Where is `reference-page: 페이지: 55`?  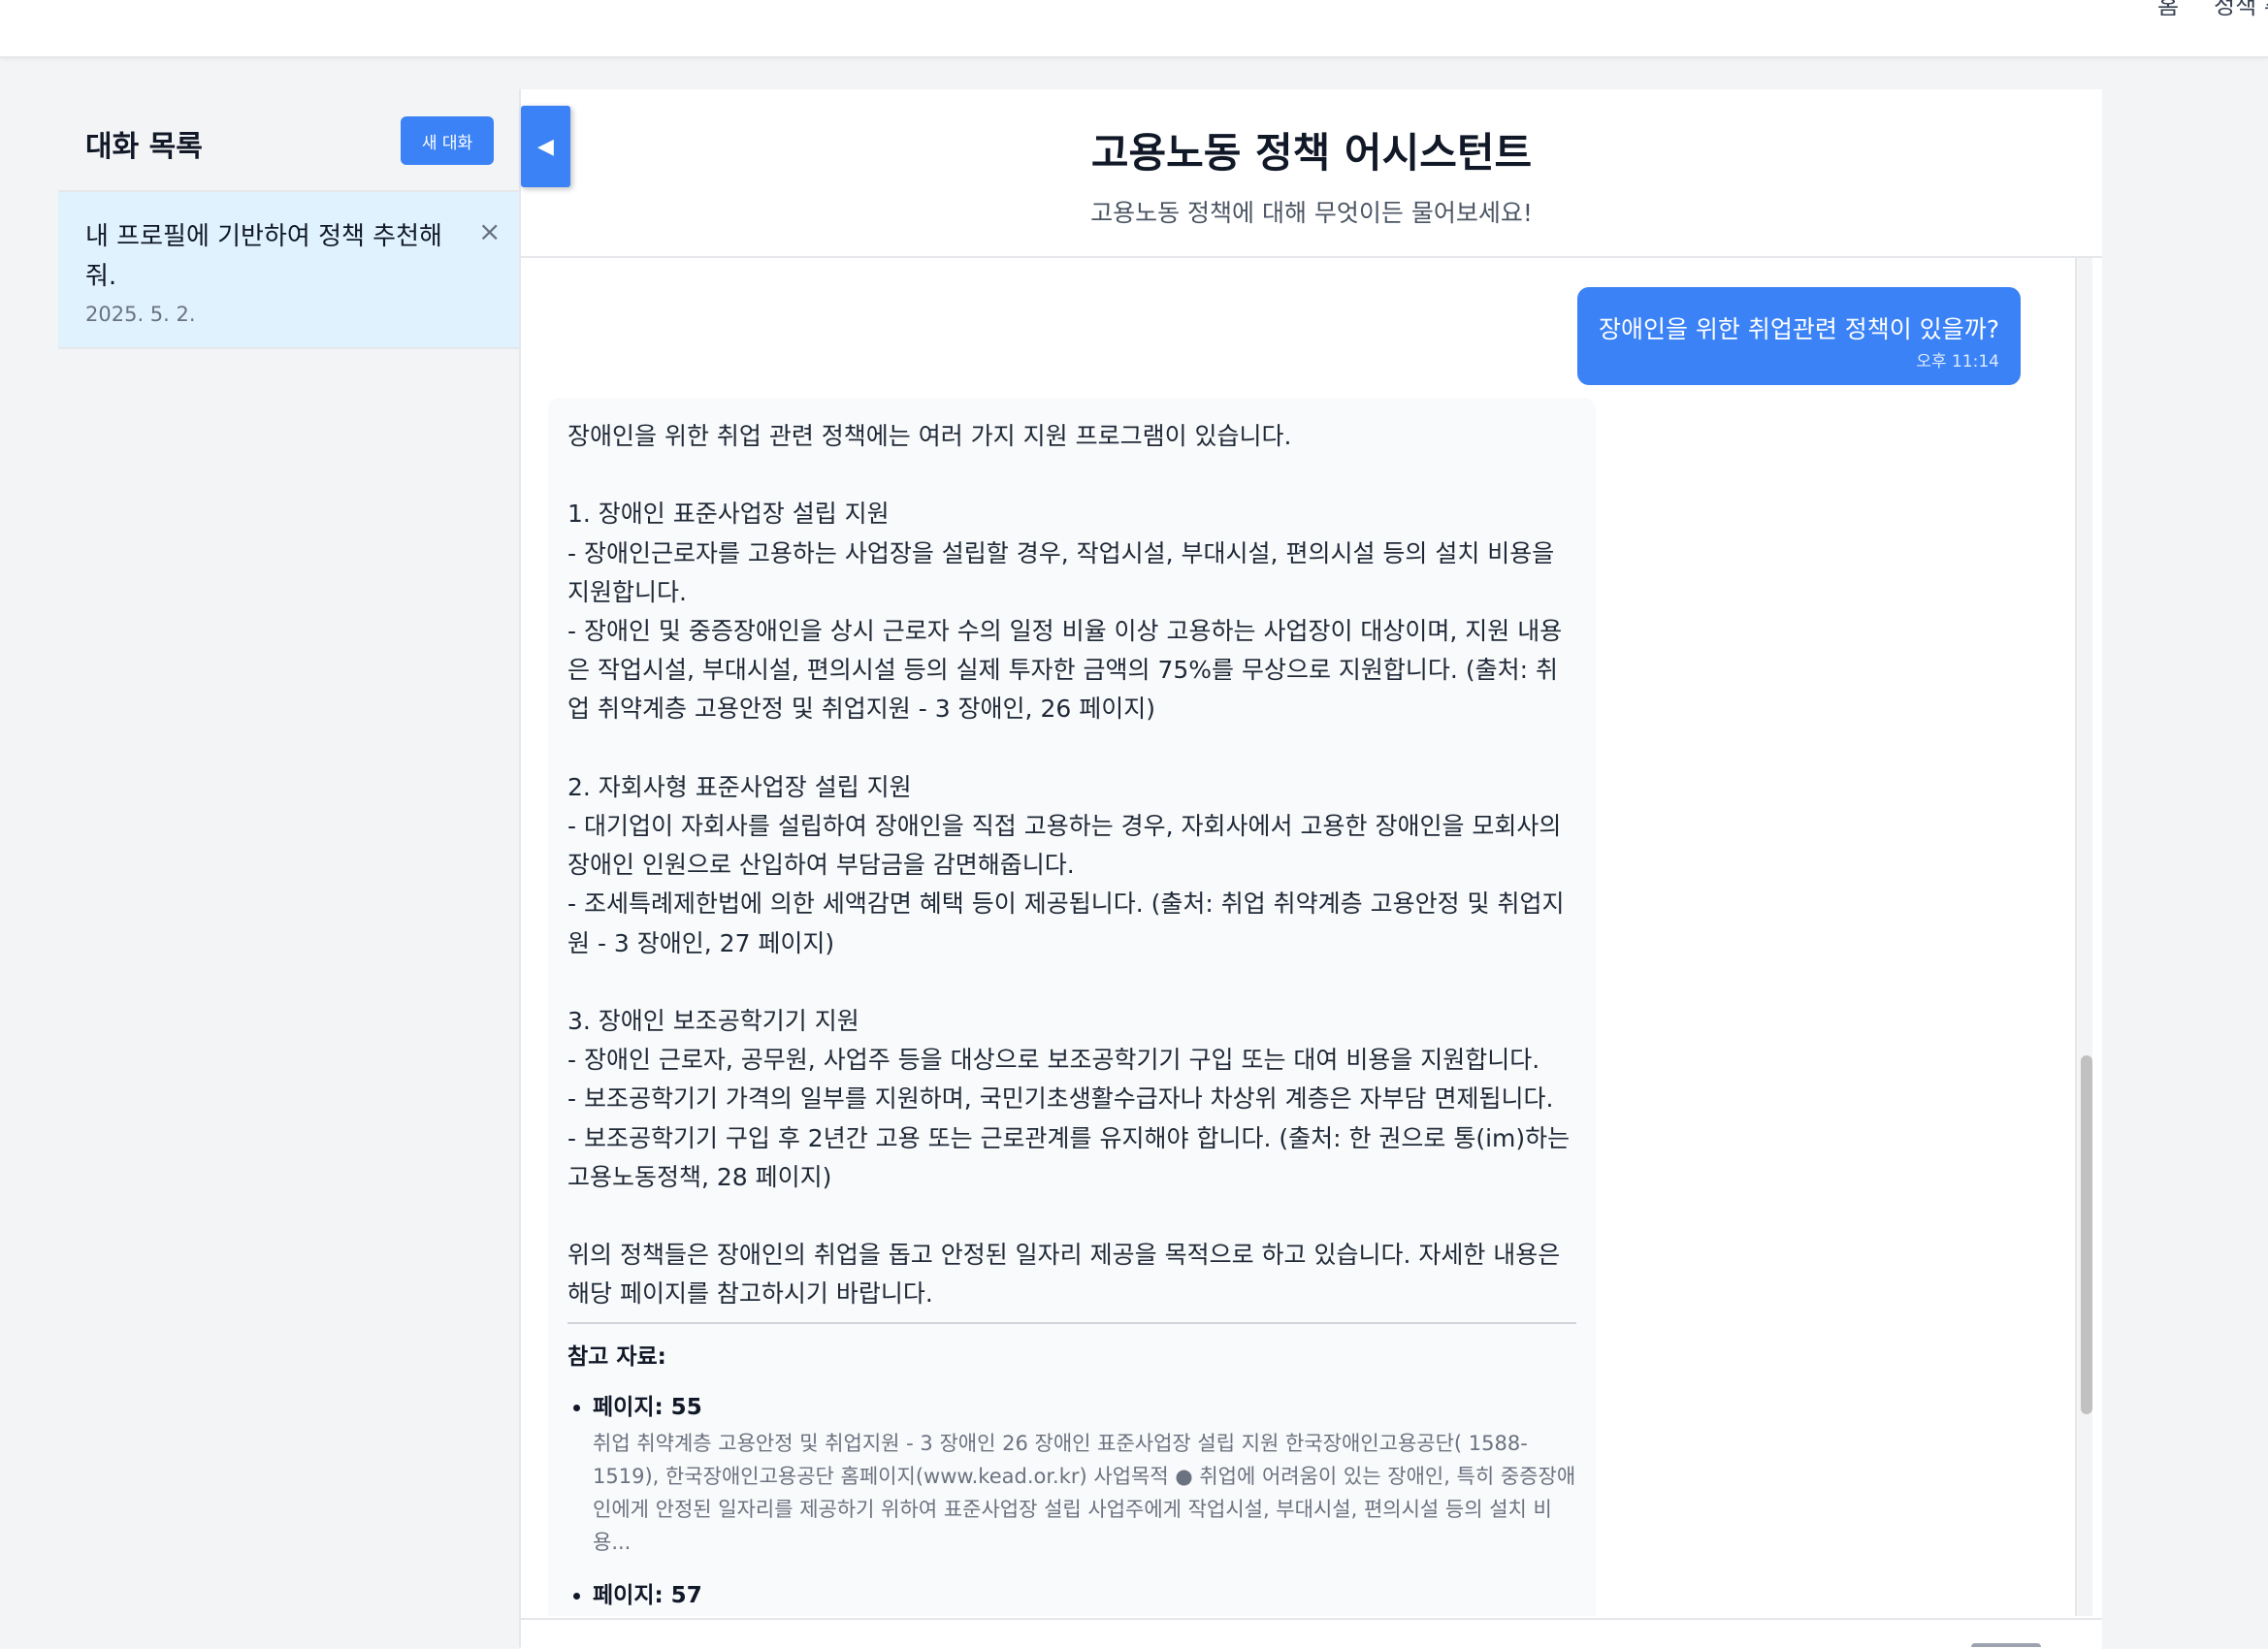
reference-page: 페이지: 55 is located at coordinates (647, 1407).